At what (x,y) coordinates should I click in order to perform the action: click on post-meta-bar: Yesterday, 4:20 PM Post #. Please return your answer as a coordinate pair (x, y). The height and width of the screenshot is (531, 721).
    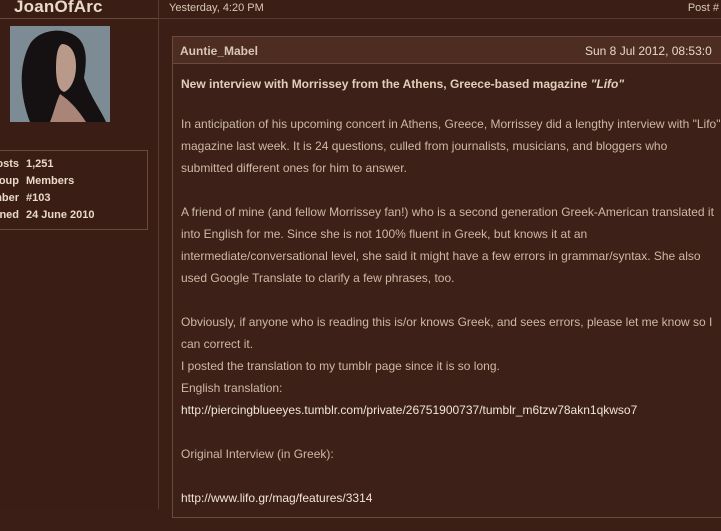
    Looking at the image, I should click on (440, 9).